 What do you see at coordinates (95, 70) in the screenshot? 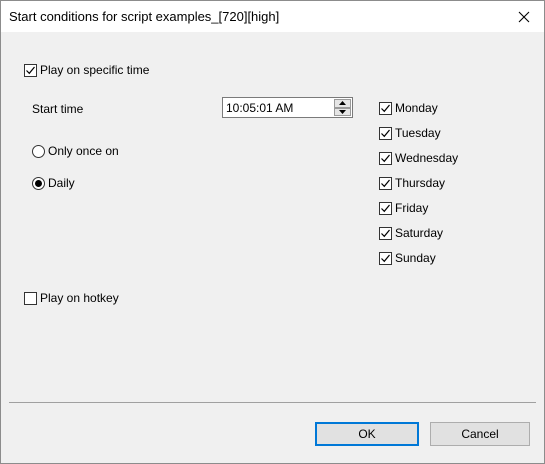
I see `play-on-time-label: Play on specific time` at bounding box center [95, 70].